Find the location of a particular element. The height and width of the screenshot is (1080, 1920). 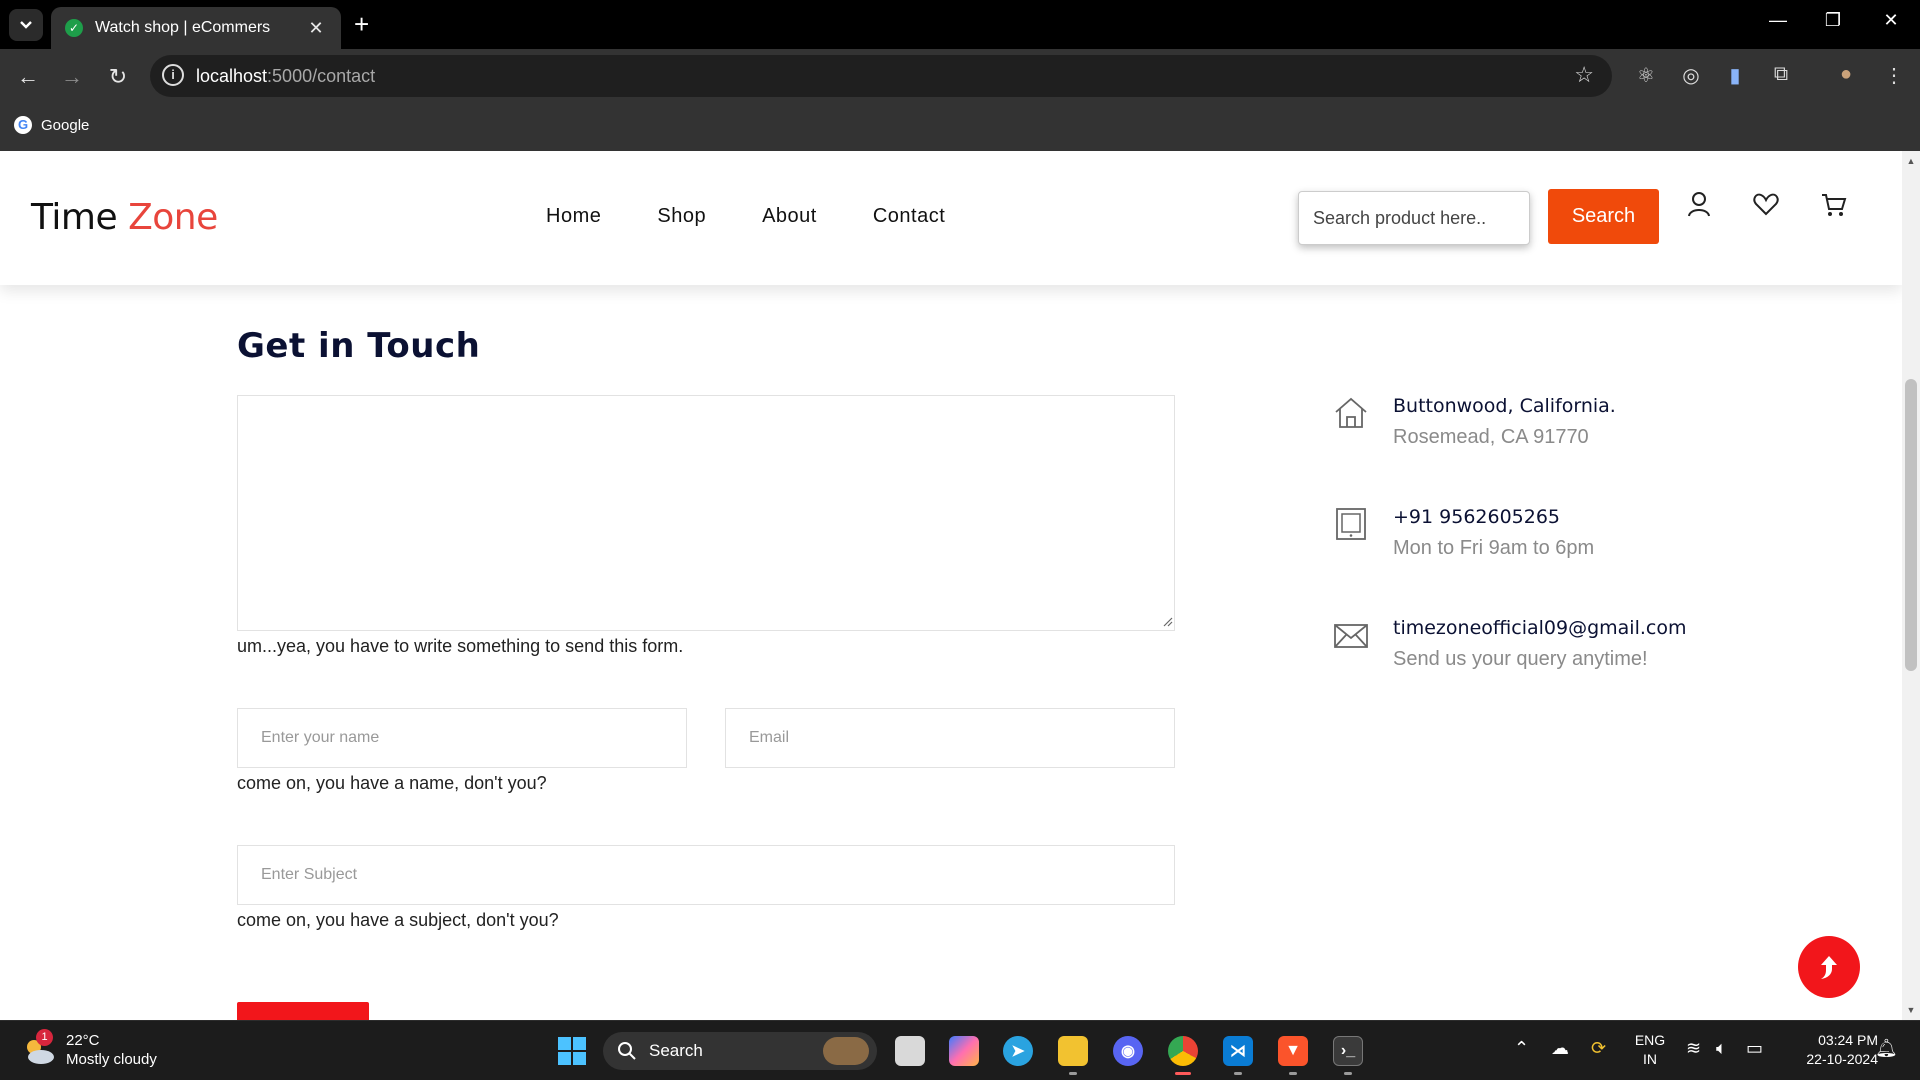

window-close-icon: ✕ is located at coordinates (1891, 20).